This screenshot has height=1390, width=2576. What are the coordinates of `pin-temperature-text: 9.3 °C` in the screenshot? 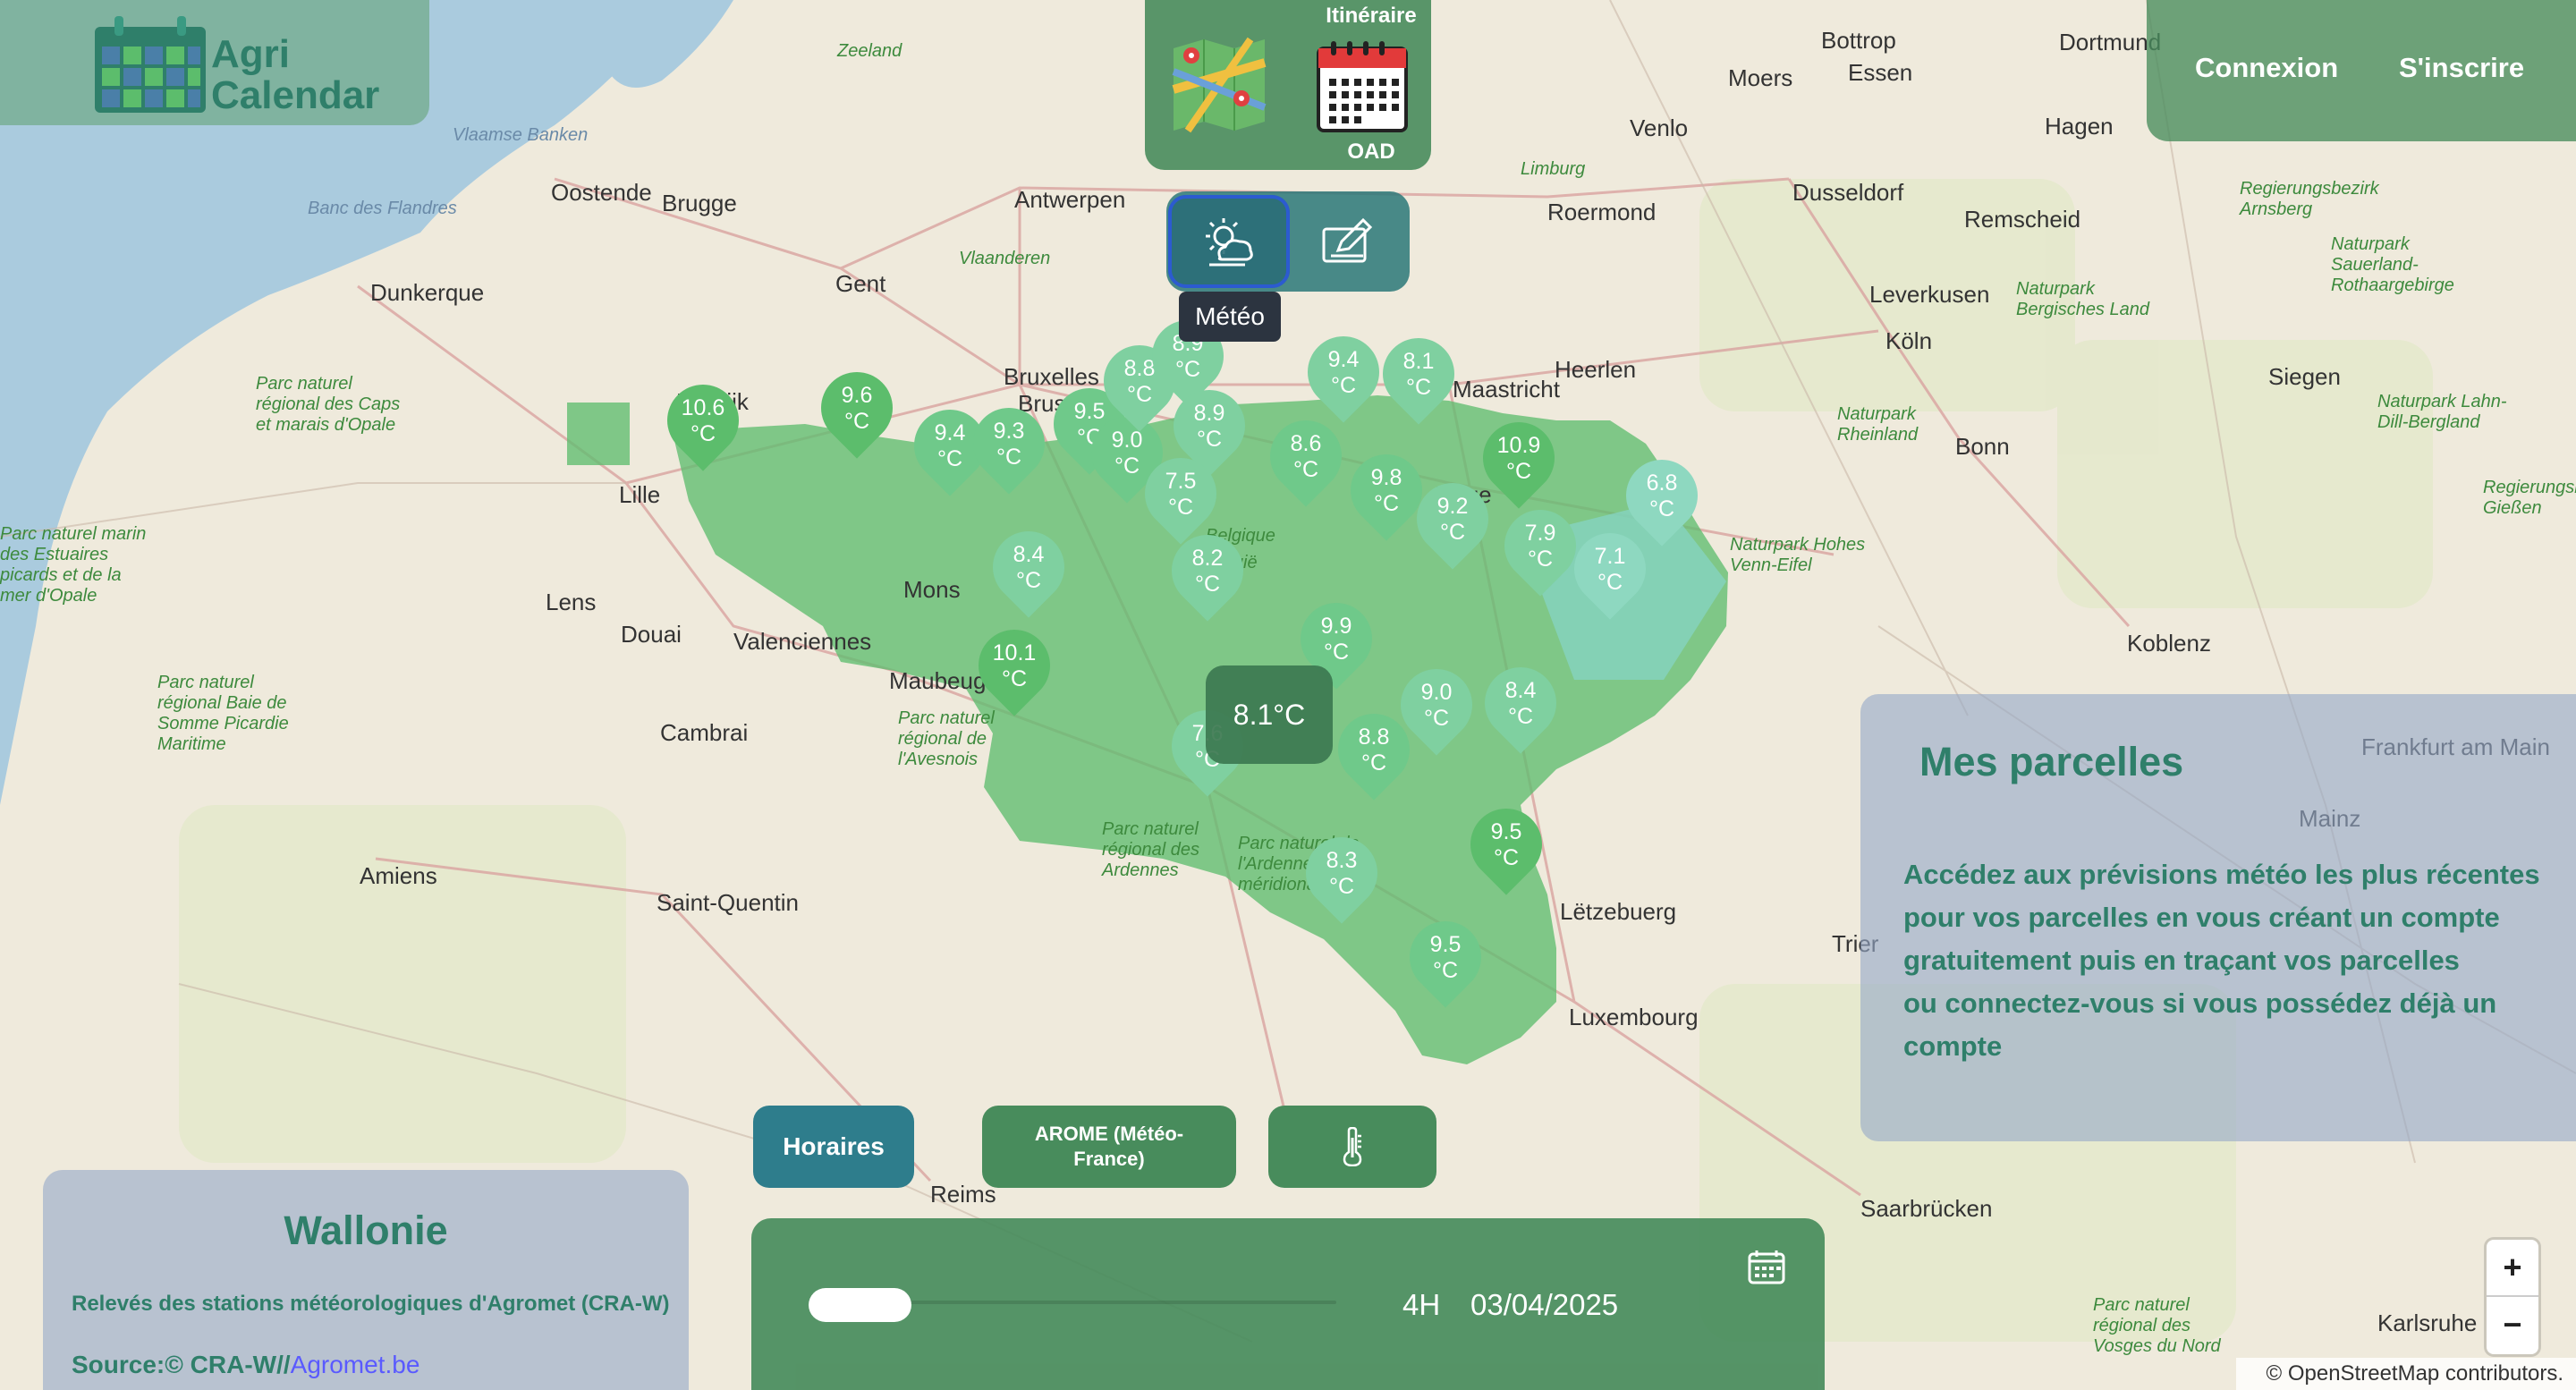 It's located at (1009, 444).